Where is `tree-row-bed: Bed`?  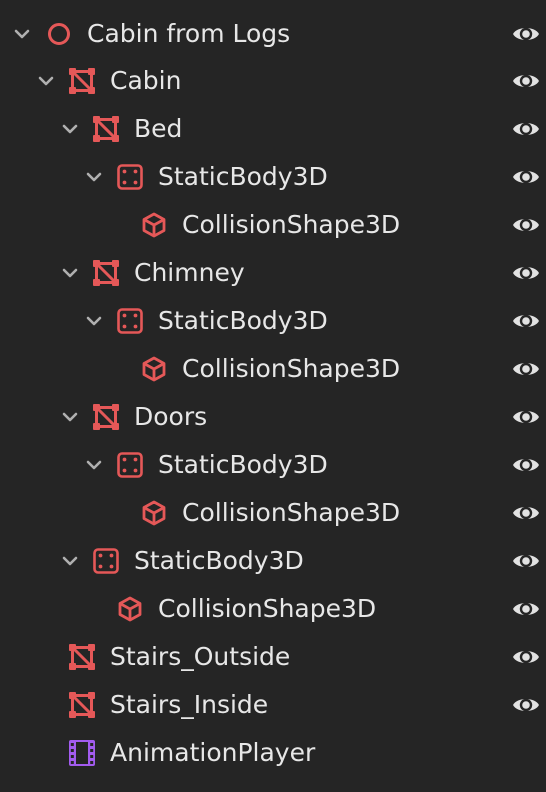
tree-row-bed: Bed is located at coordinates (273, 129).